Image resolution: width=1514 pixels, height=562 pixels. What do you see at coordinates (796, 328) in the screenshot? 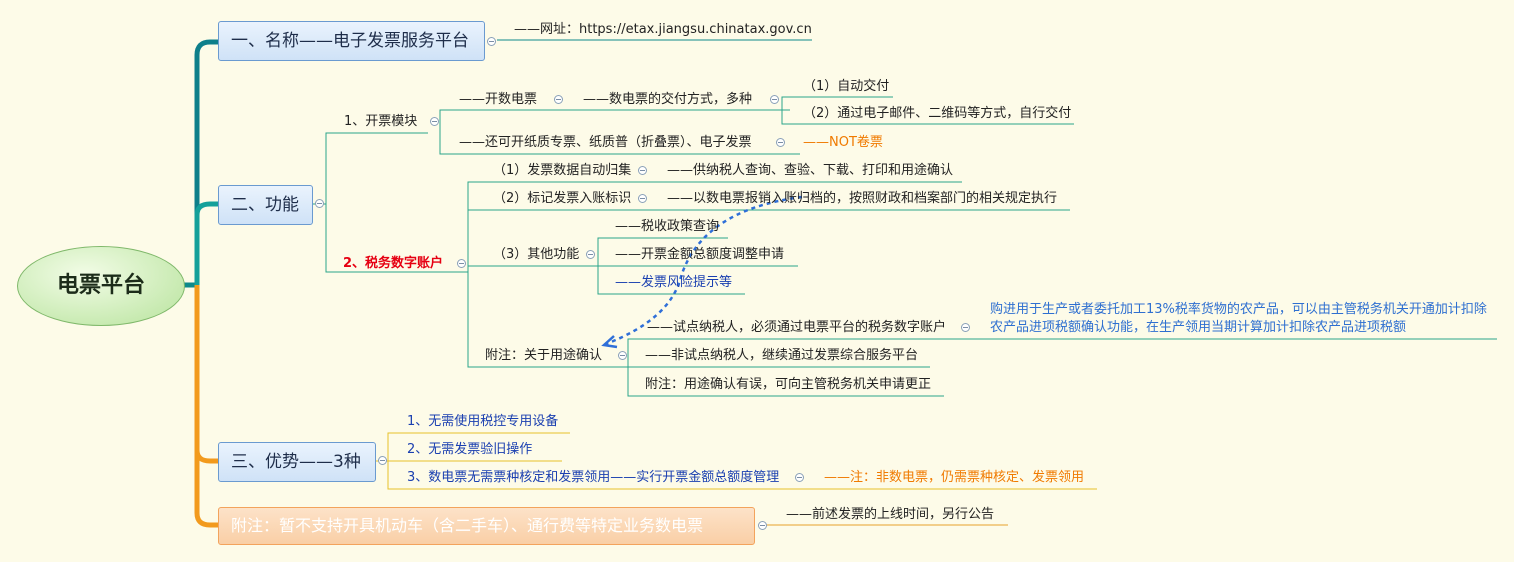
I see `pilot-taxpayer: ——试点纳税人，必须通过电票平台的税务数字账户` at bounding box center [796, 328].